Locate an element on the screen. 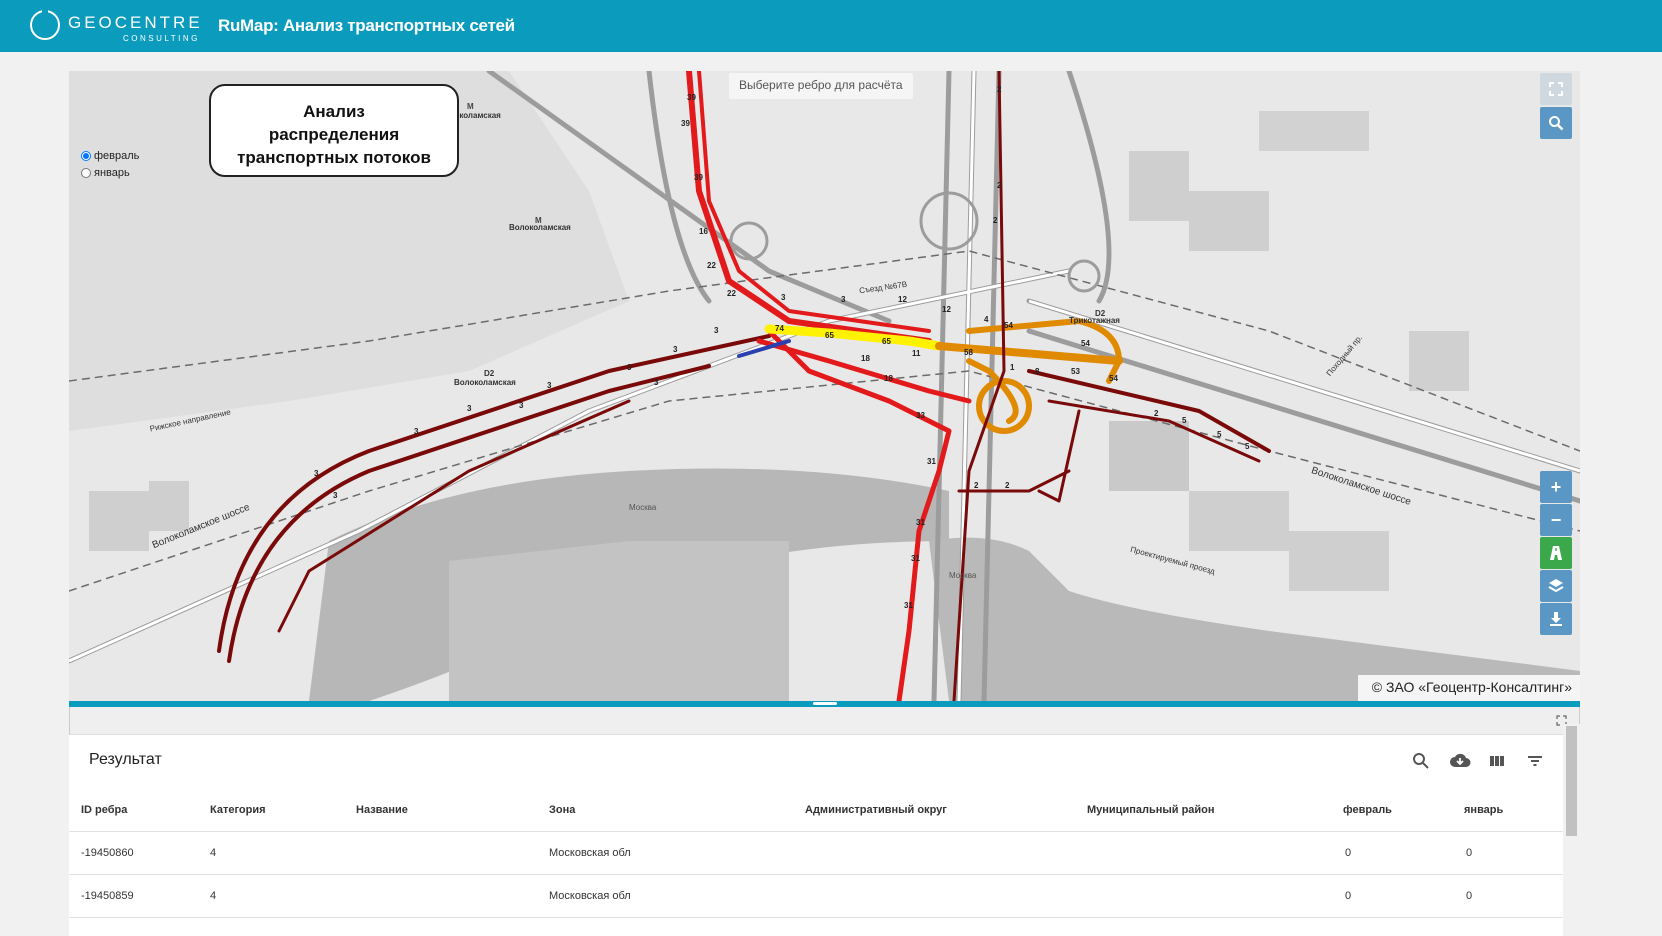 Image resolution: width=1662 pixels, height=936 pixels. search-button is located at coordinates (1556, 123).